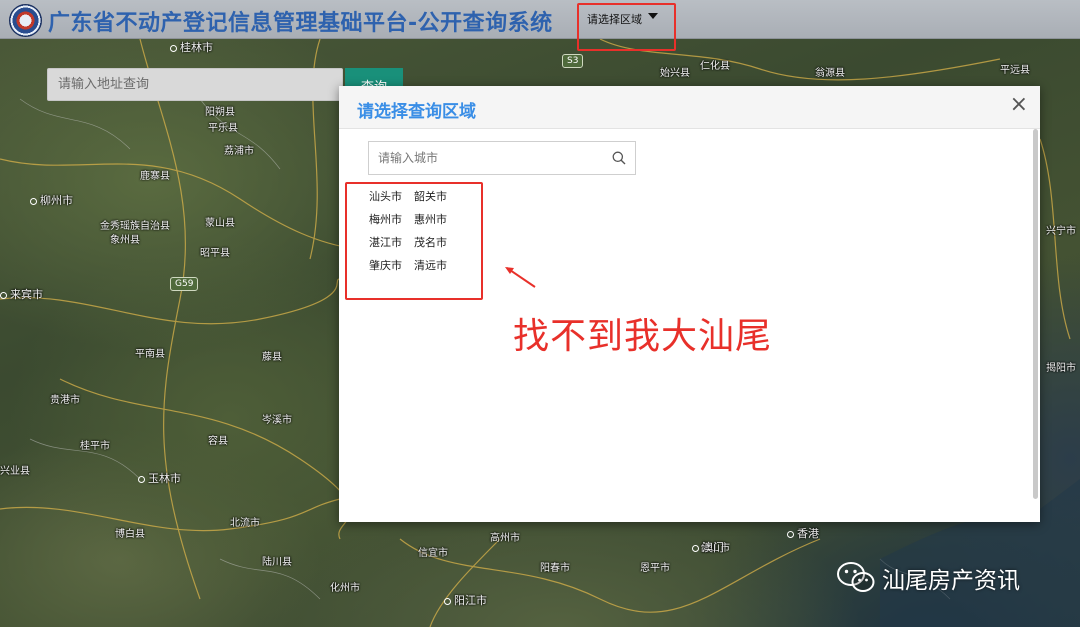  I want to click on watermark: 汕尾房产资讯, so click(928, 578).